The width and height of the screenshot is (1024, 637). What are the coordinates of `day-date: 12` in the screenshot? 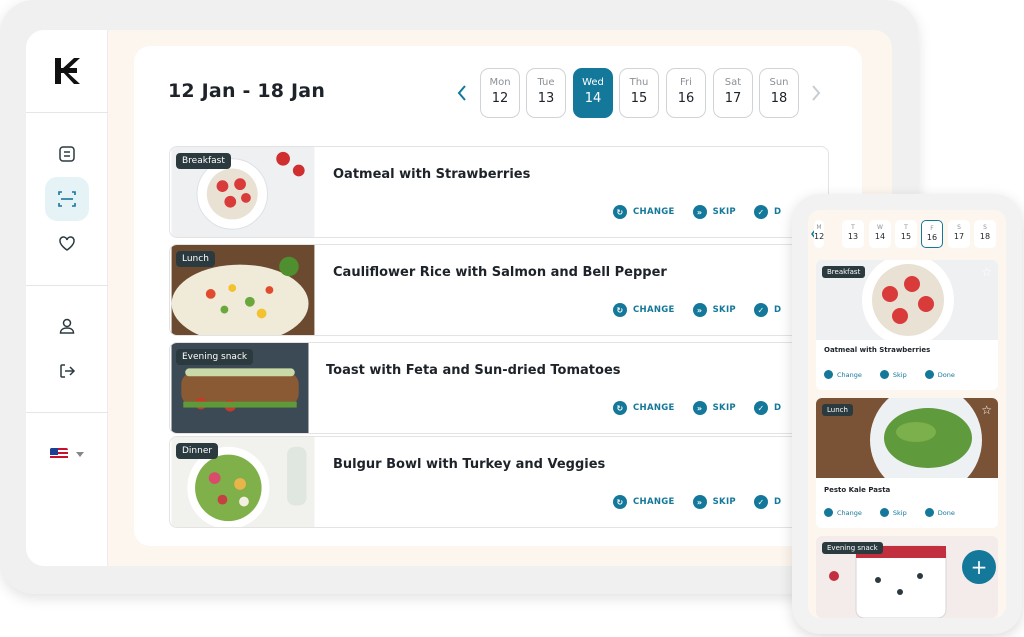 It's located at (819, 236).